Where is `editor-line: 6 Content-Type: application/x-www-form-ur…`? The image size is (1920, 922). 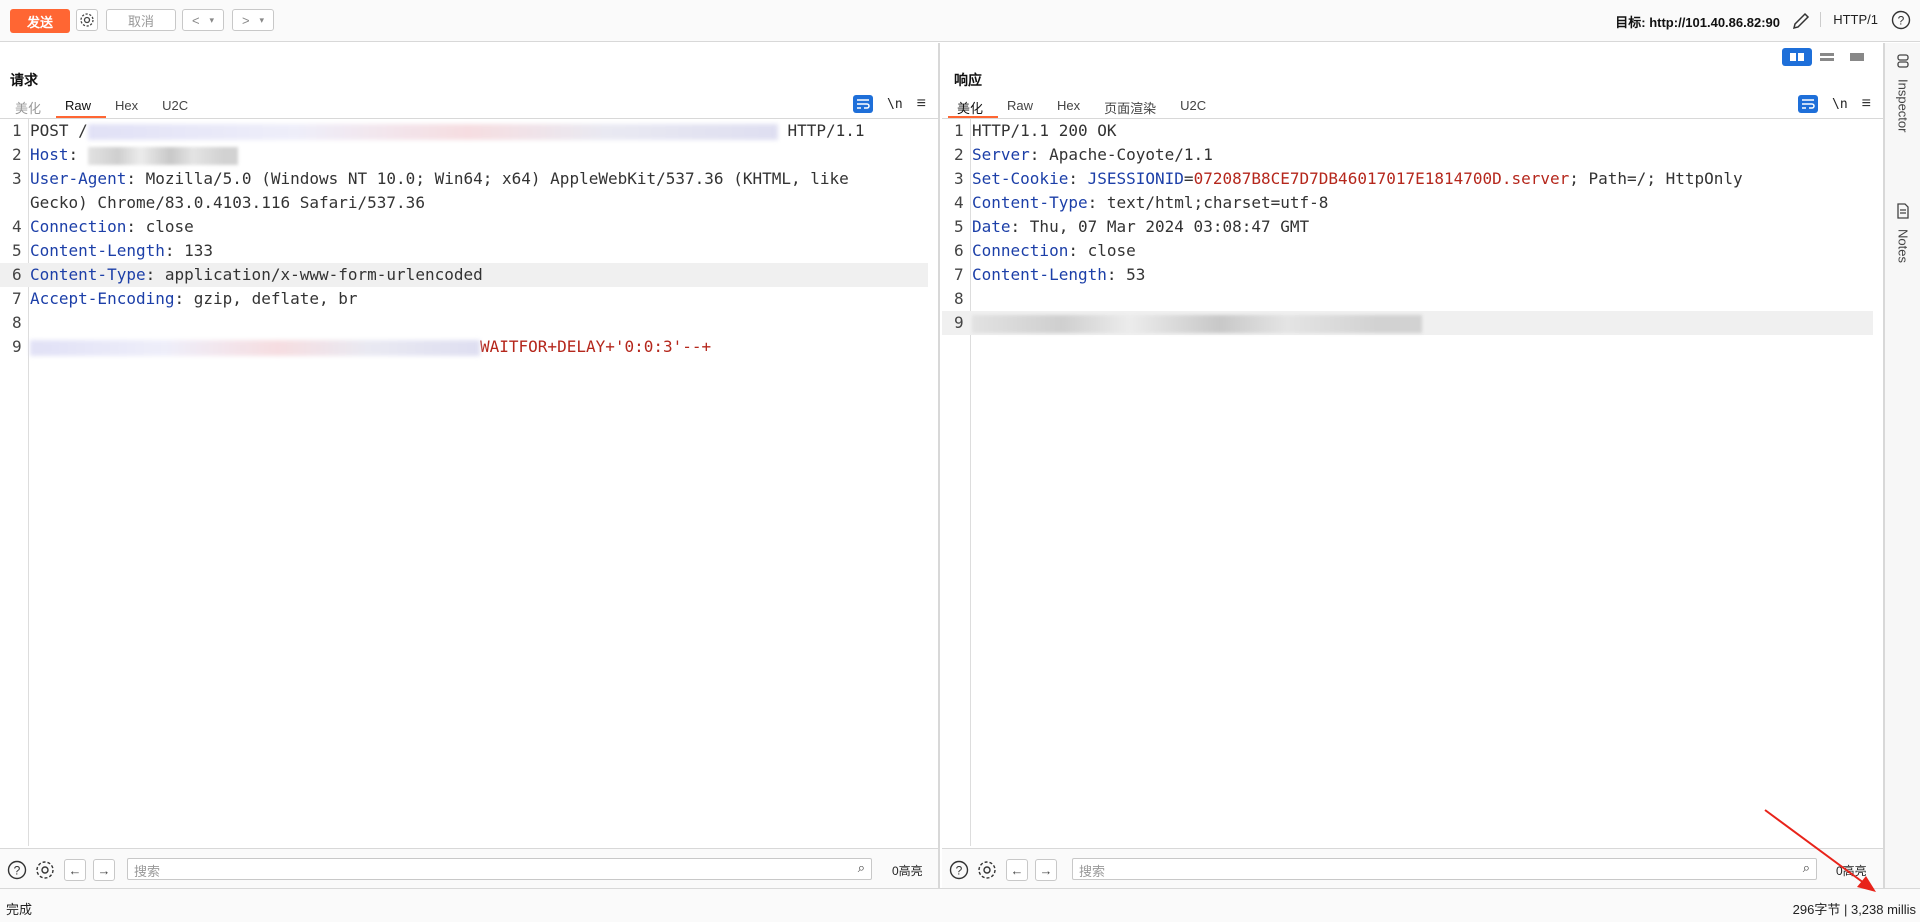
editor-line: 6 Content-Type: application/x-www-form-ur… is located at coordinates (464, 275).